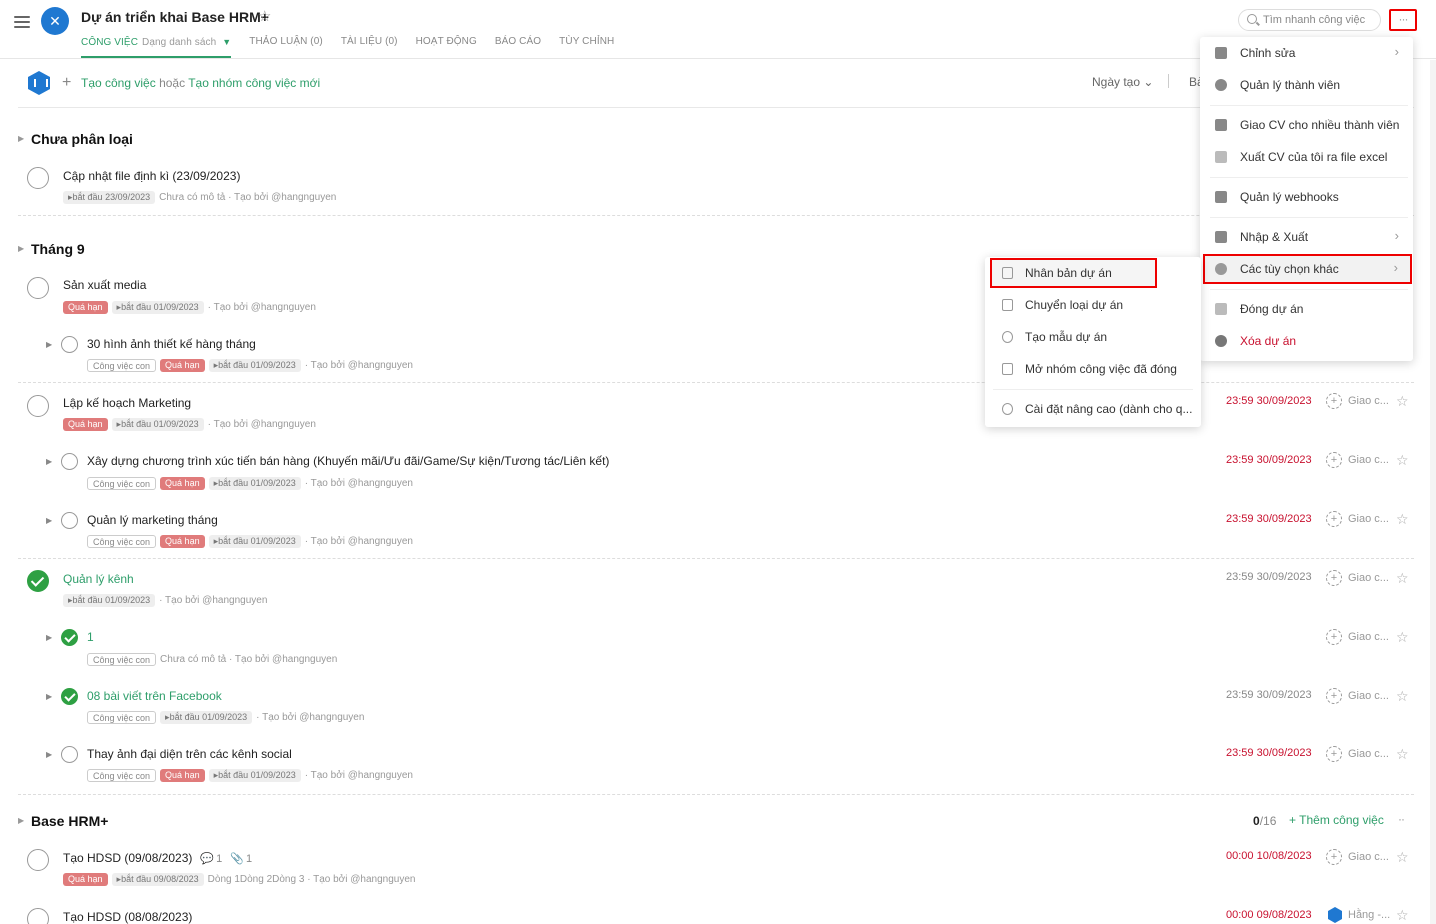  What do you see at coordinates (518, 47) in the screenshot?
I see `tab-reports: Báo cáo` at bounding box center [518, 47].